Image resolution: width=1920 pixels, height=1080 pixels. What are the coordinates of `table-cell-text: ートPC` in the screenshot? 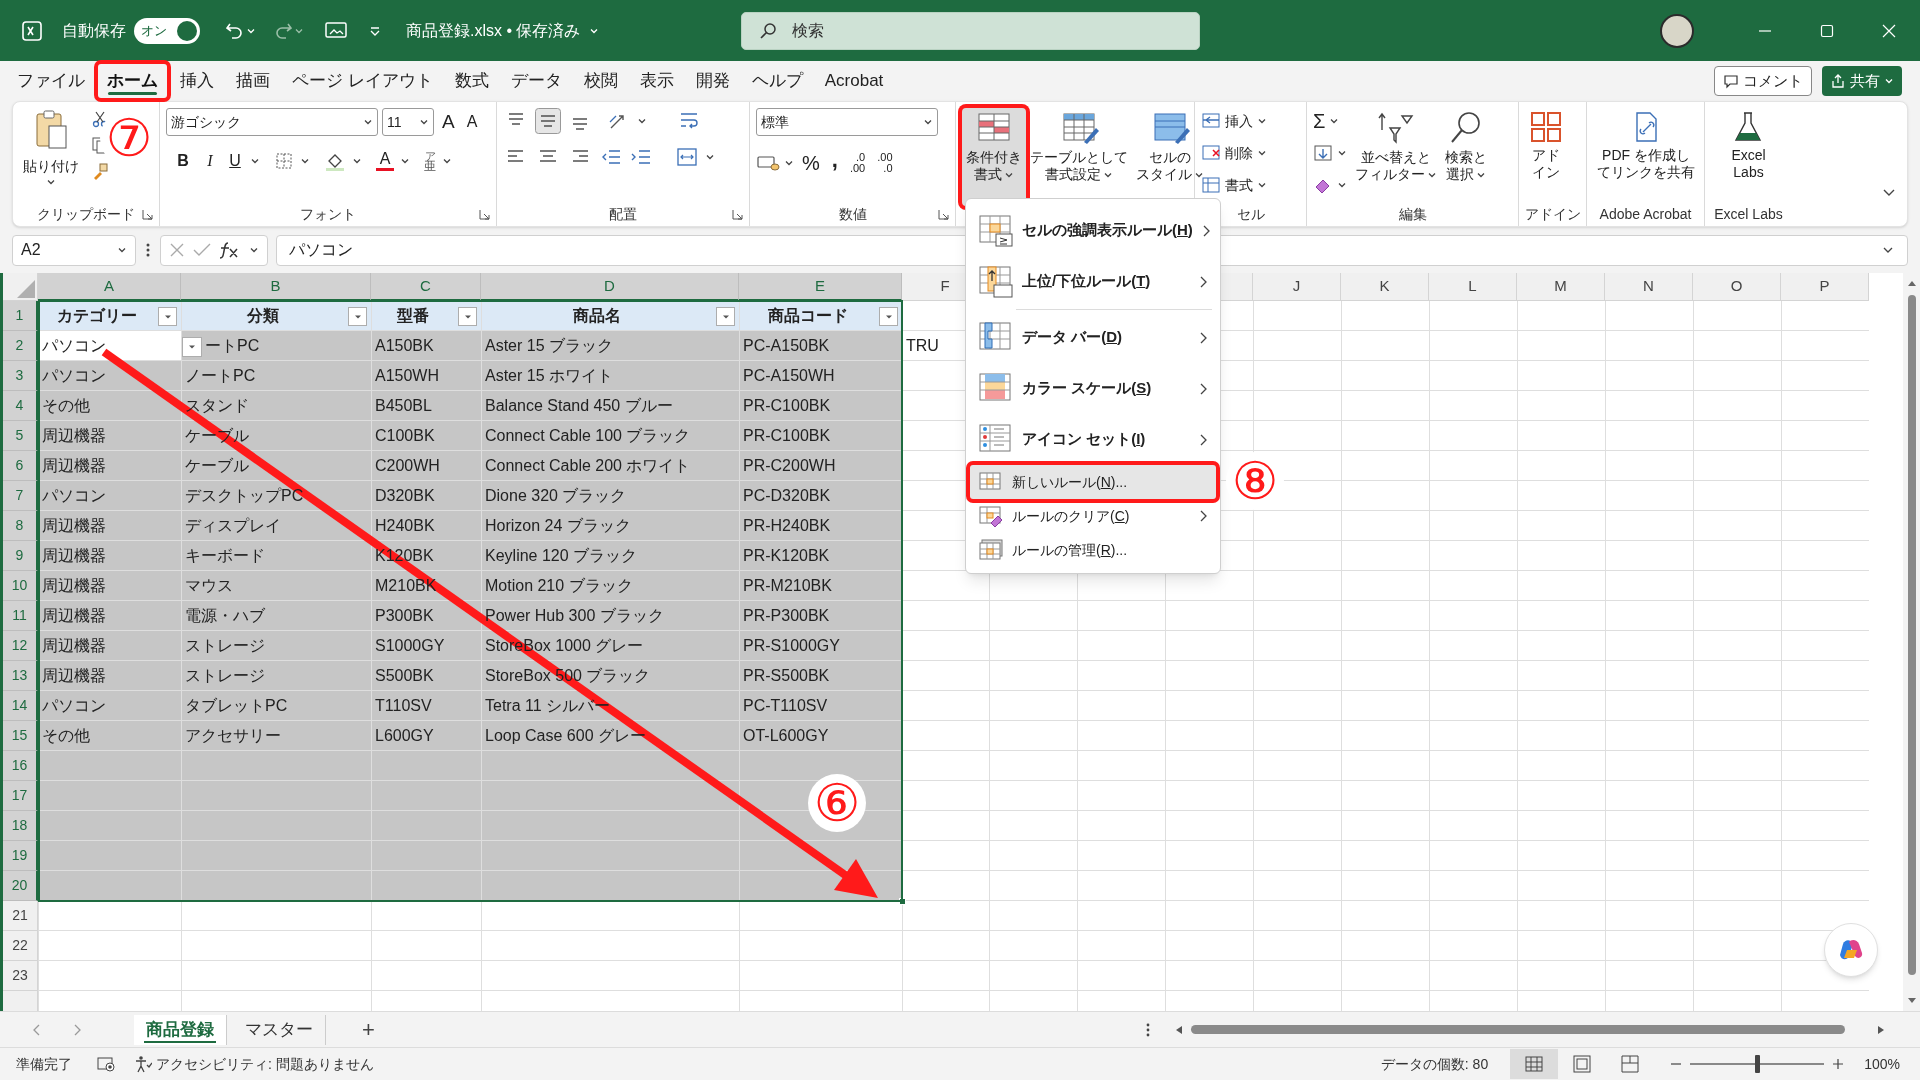 It's located at (232, 346).